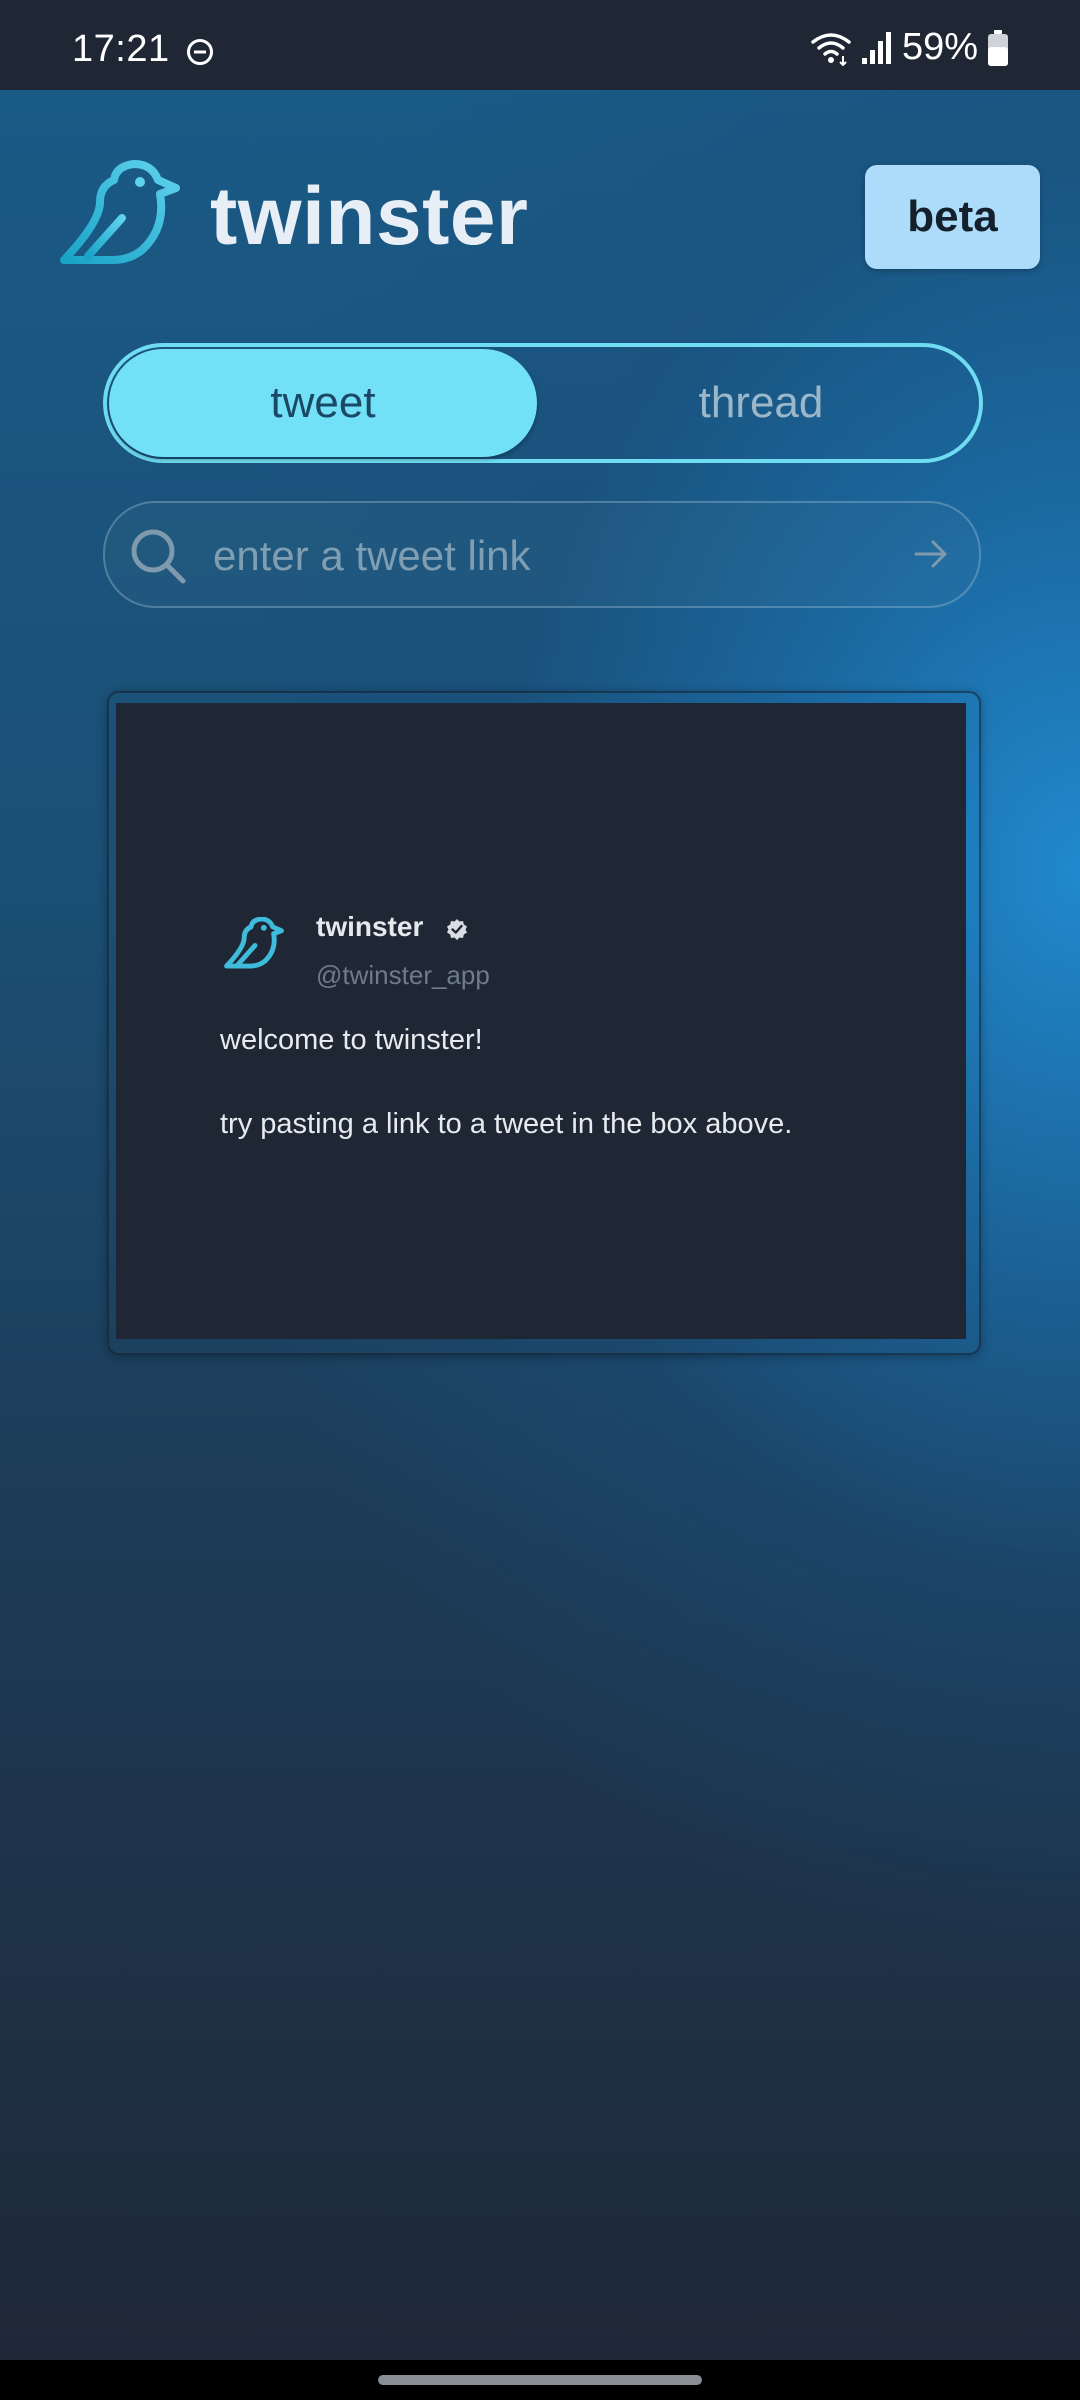 The height and width of the screenshot is (2400, 1080). Describe the element at coordinates (931, 554) in the screenshot. I see `arrow-right-icon` at that location.